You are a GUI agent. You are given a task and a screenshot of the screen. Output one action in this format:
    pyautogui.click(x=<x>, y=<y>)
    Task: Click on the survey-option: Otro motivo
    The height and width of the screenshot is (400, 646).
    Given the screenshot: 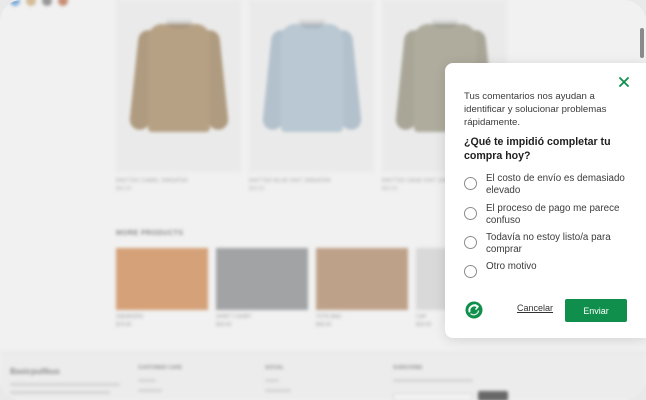 What is the action you would take?
    pyautogui.click(x=545, y=269)
    